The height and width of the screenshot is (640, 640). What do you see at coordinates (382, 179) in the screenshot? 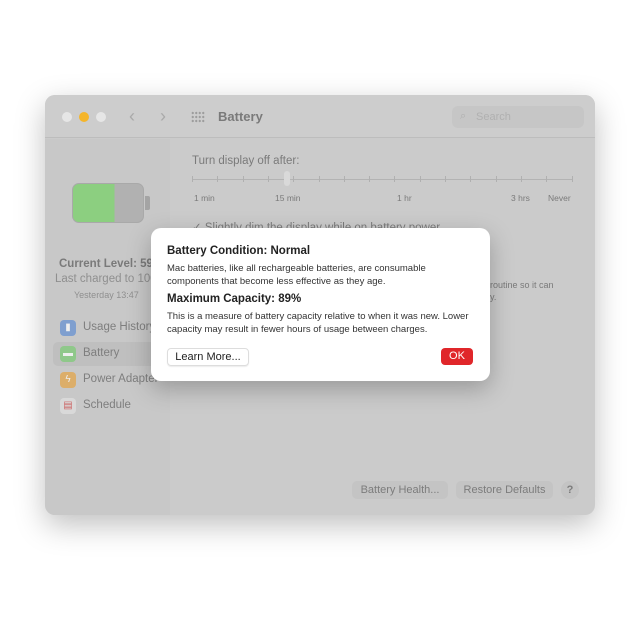
I see `display-off-slider` at bounding box center [382, 179].